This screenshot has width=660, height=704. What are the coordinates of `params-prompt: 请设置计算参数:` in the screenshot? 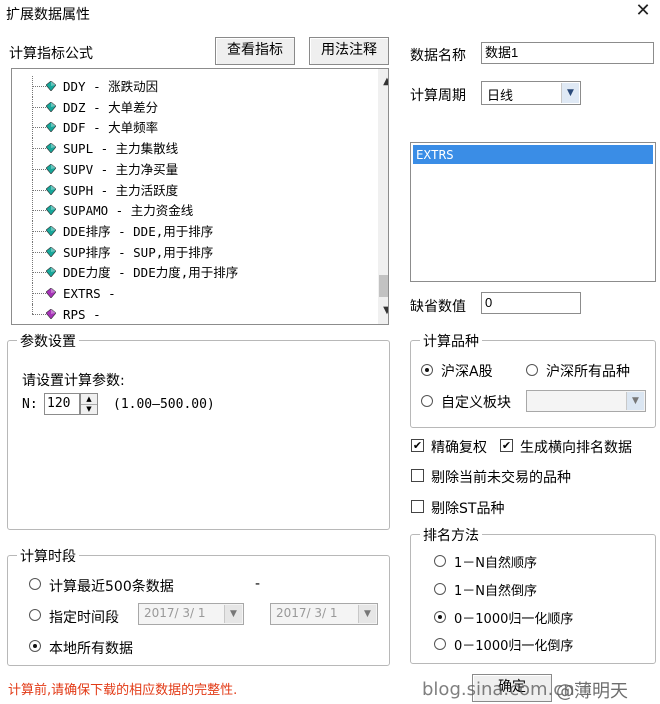 It's located at (73, 381).